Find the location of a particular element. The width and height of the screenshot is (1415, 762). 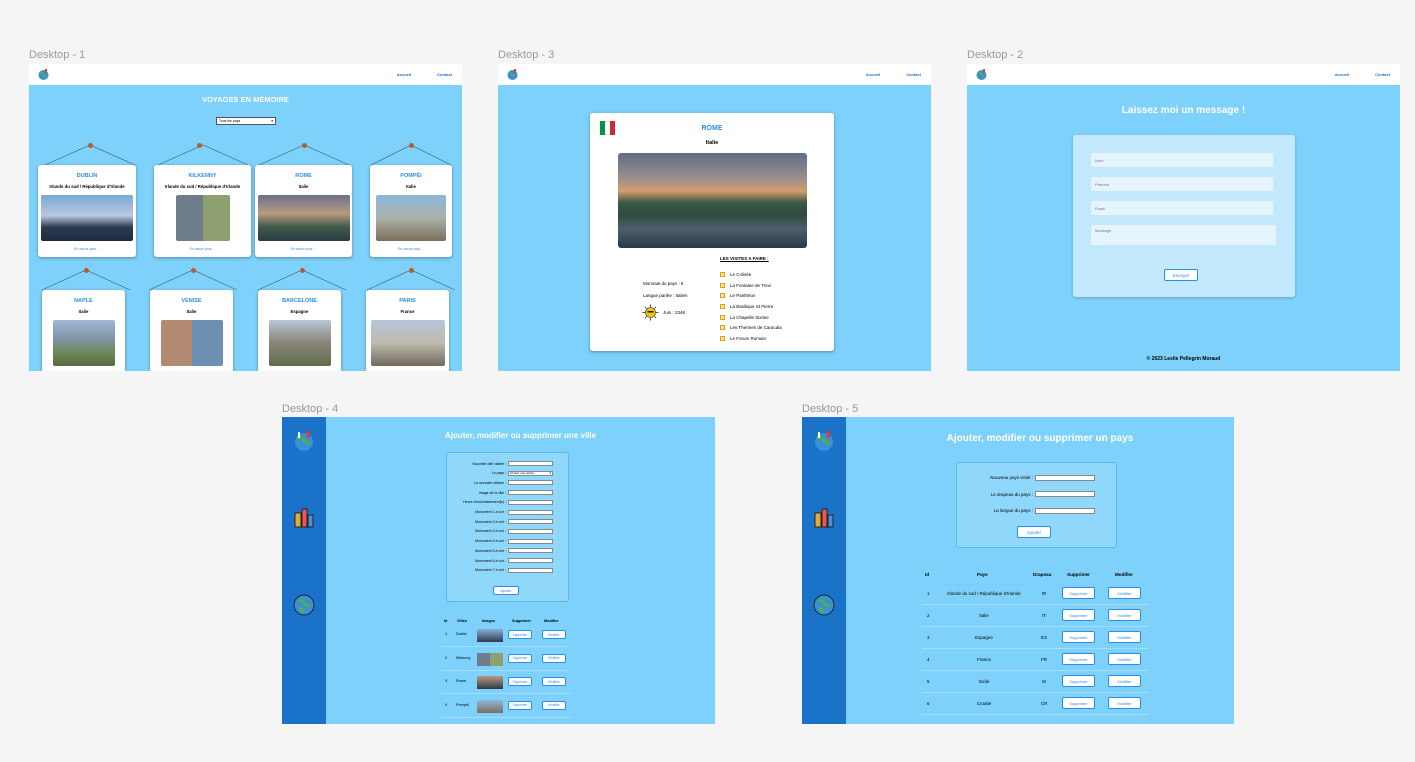

city-card-paris: PARIS France is located at coordinates (407, 330).